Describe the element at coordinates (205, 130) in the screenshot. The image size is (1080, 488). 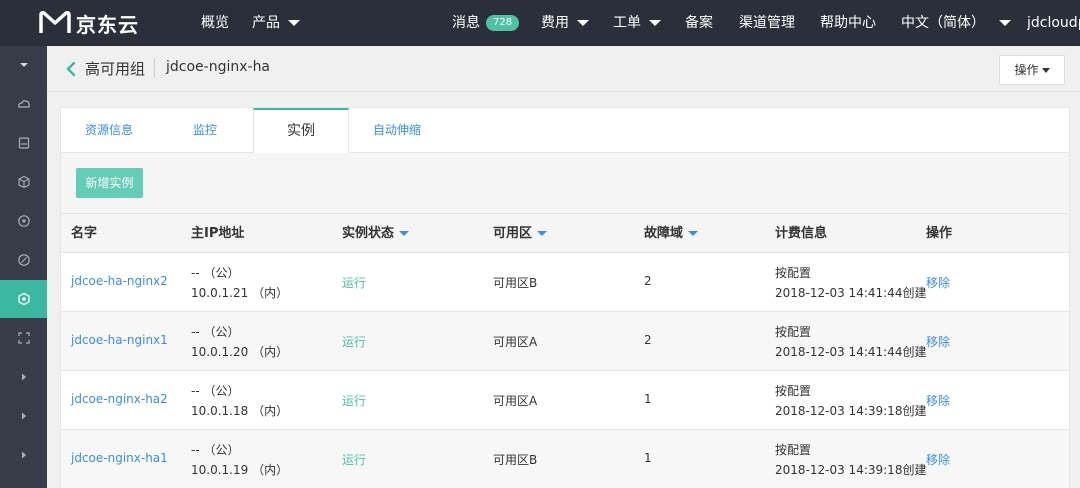
I see `tab-monitoring: 监控` at that location.